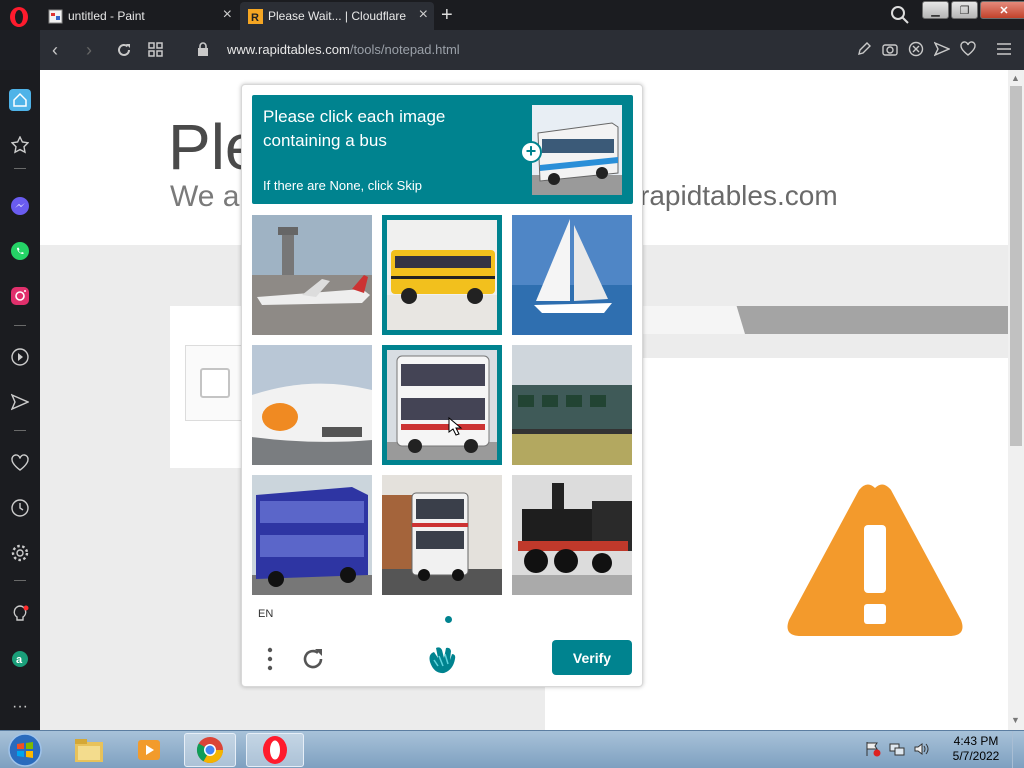 This screenshot has height=768, width=1024. I want to click on history-icon, so click(20, 508).